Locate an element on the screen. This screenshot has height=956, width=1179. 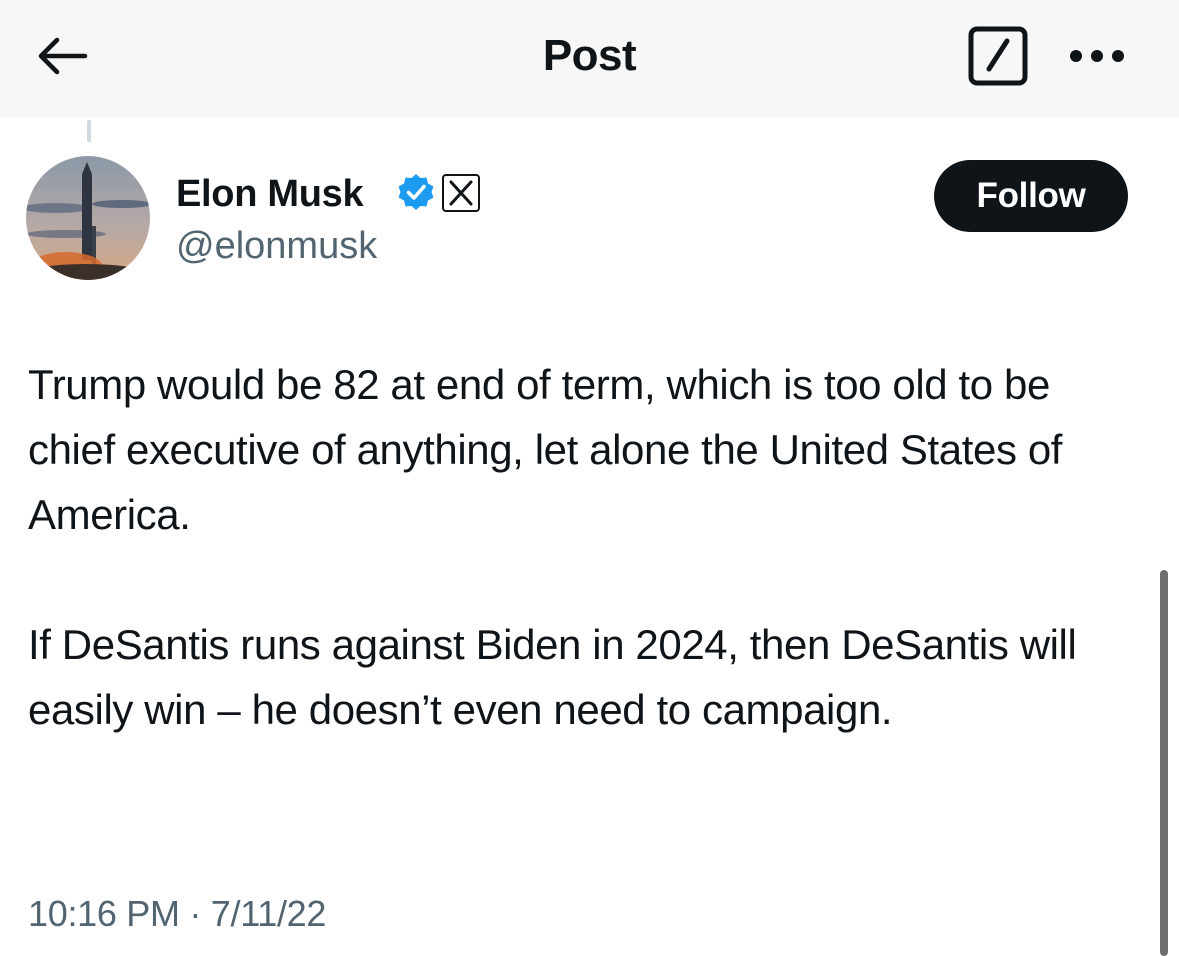
thread-connector is located at coordinates (89, 131).